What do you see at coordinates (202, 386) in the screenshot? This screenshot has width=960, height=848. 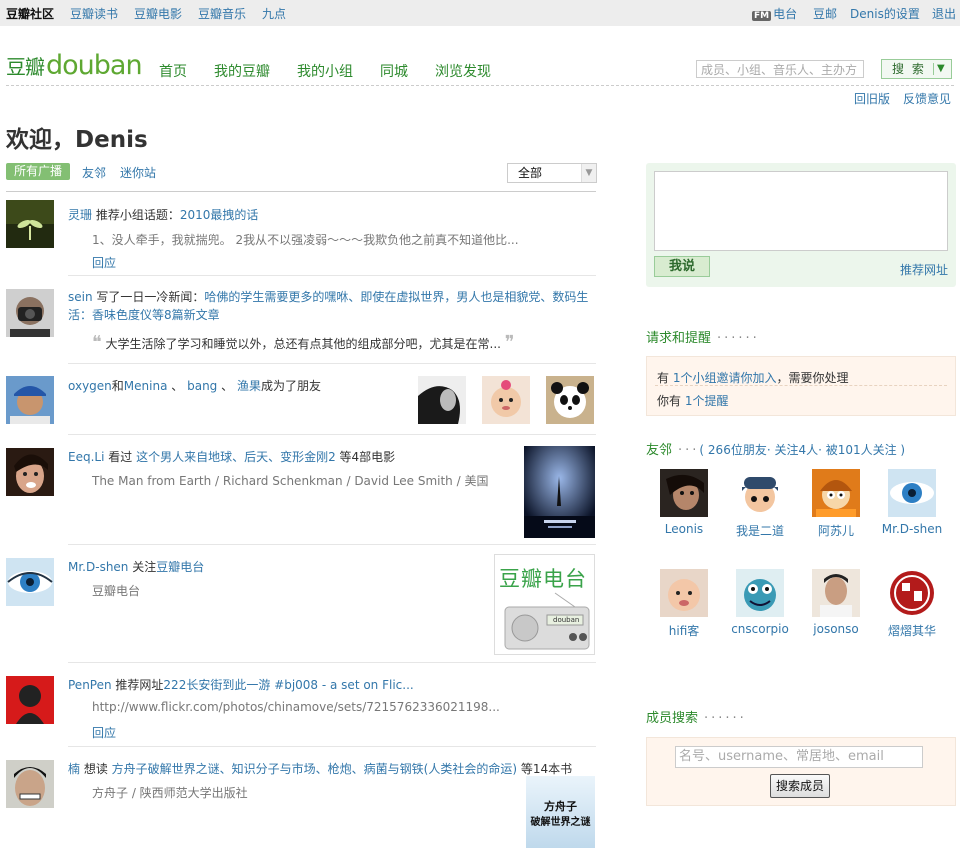 I see `feed-user-link: bang` at bounding box center [202, 386].